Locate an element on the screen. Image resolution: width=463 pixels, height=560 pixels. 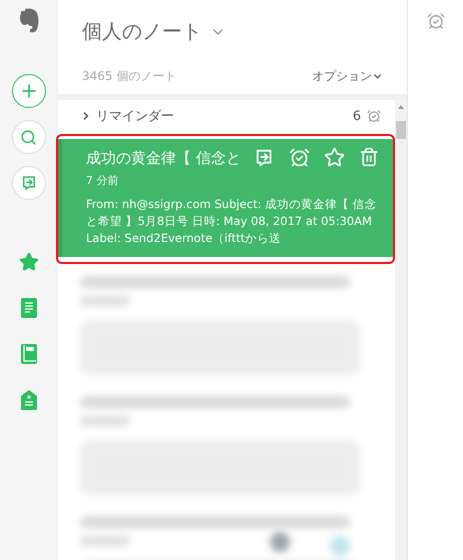
shortcuts-button is located at coordinates (28, 262).